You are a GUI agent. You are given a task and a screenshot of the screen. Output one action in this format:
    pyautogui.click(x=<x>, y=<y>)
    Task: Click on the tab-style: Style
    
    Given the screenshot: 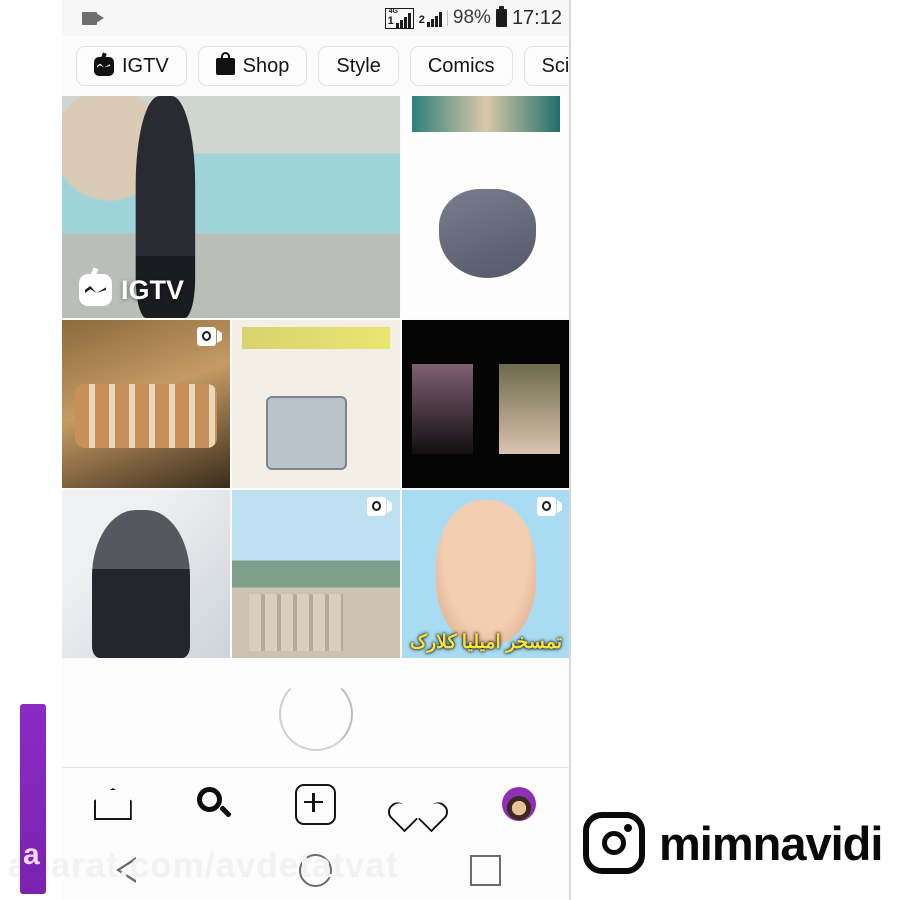 What is the action you would take?
    pyautogui.click(x=358, y=66)
    